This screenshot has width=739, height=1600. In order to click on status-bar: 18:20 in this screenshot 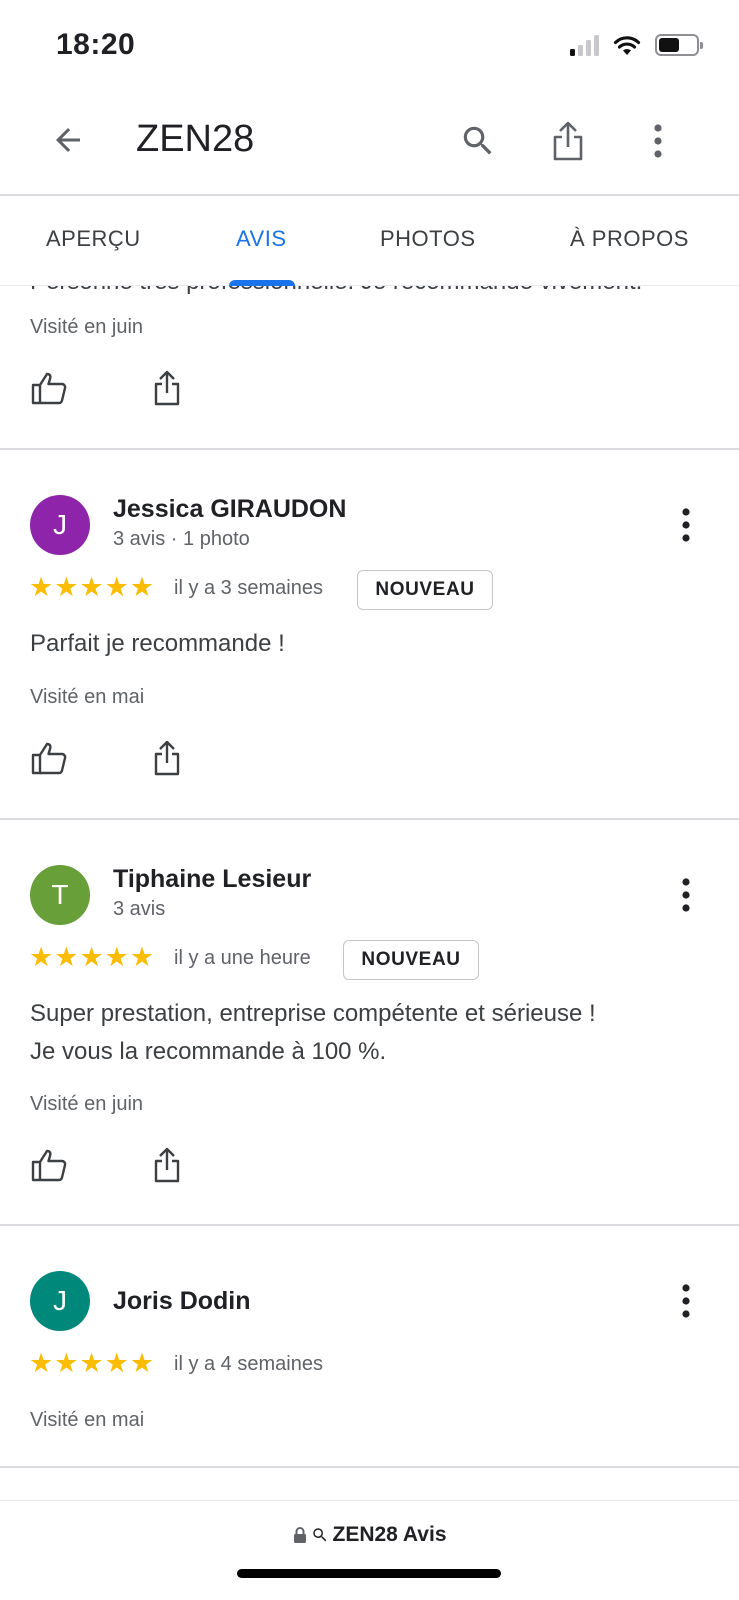, I will do `click(369, 46)`.